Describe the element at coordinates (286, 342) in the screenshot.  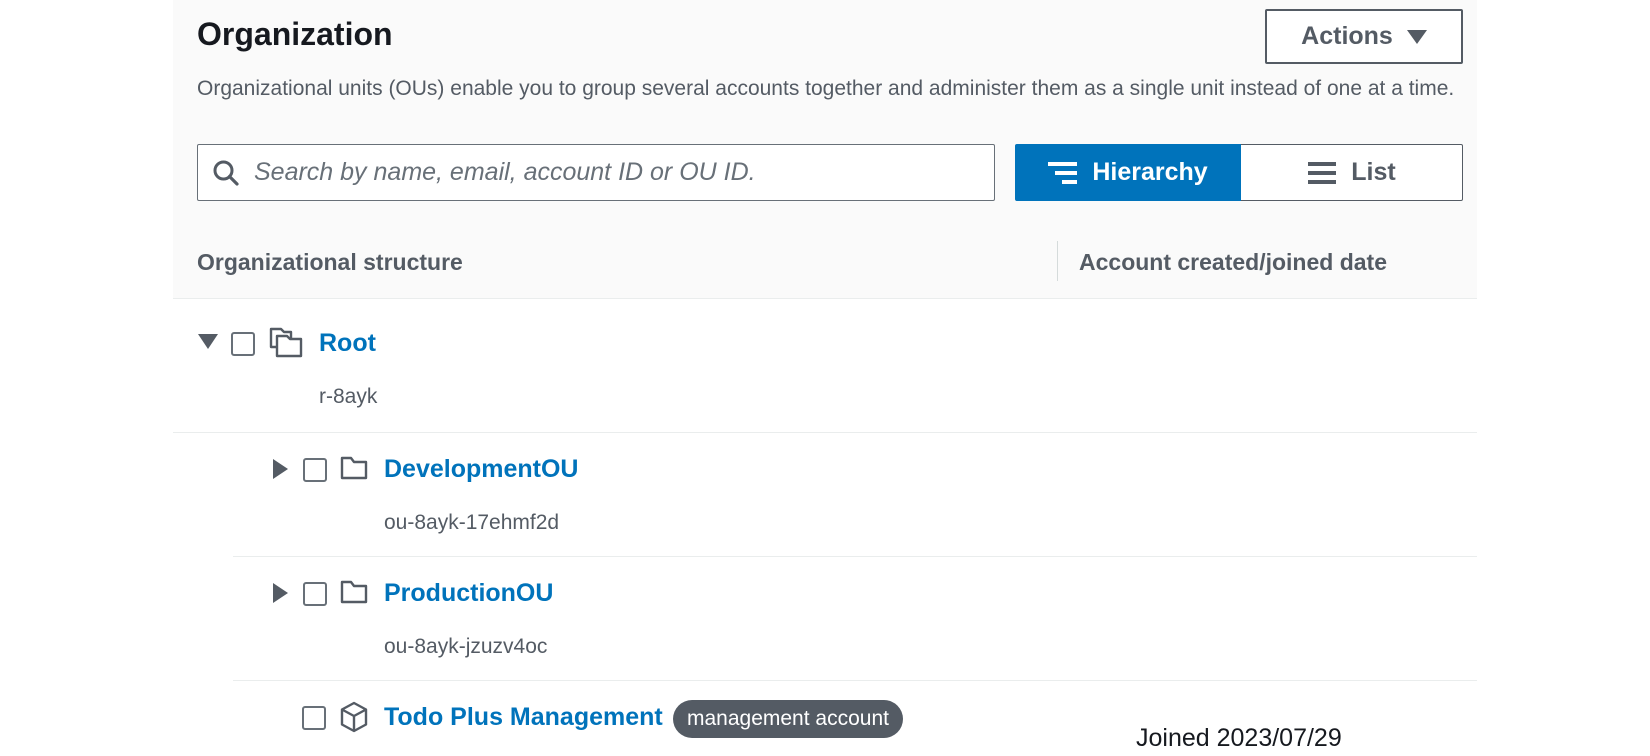
I see `root-icon` at that location.